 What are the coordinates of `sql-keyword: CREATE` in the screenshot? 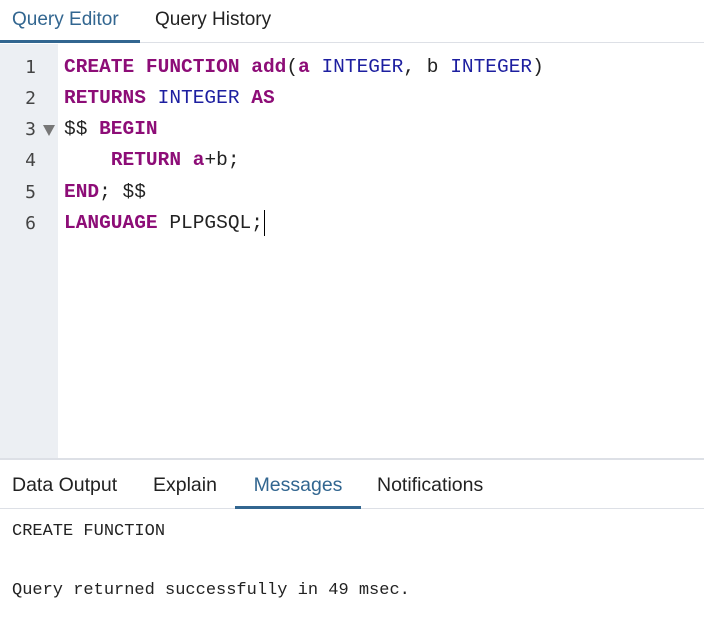 It's located at (99, 67).